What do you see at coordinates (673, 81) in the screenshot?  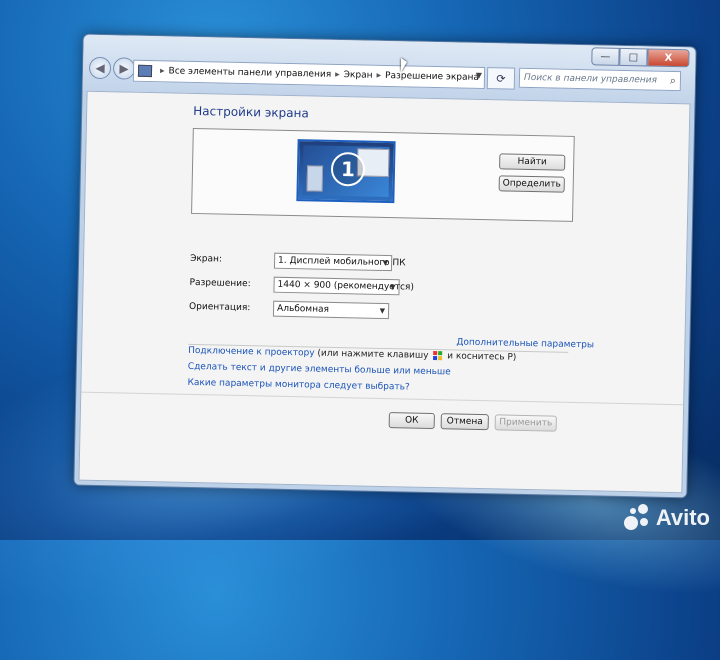 I see `search-icon: ⌕` at bounding box center [673, 81].